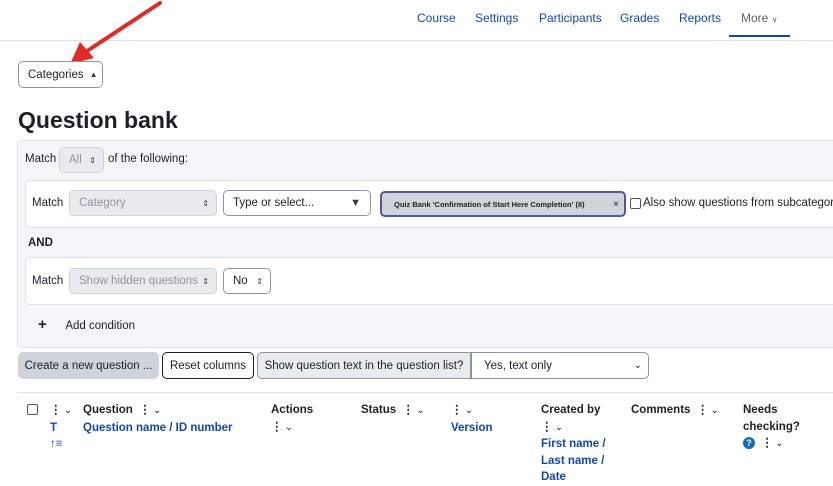 The width and height of the screenshot is (833, 486). I want to click on col-created-by-label: Created by, so click(571, 410).